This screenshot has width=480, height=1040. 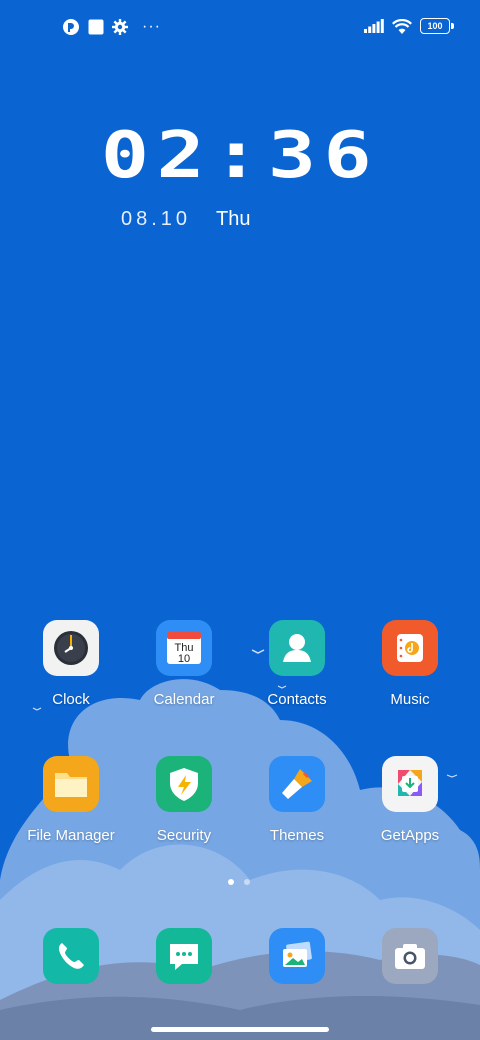 What do you see at coordinates (120, 27) in the screenshot?
I see `settings-gear-icon` at bounding box center [120, 27].